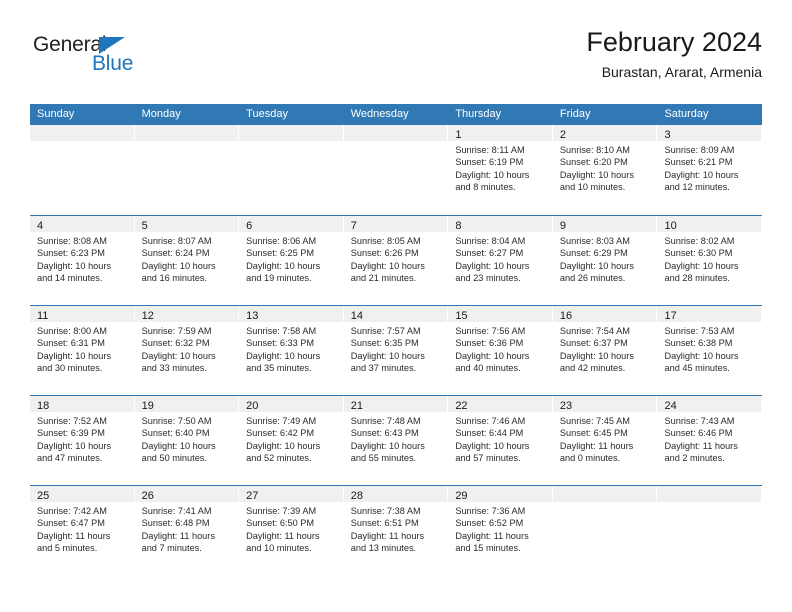 Image resolution: width=792 pixels, height=612 pixels. I want to click on daylight-text-line2: and 57 minutes., so click(488, 458).